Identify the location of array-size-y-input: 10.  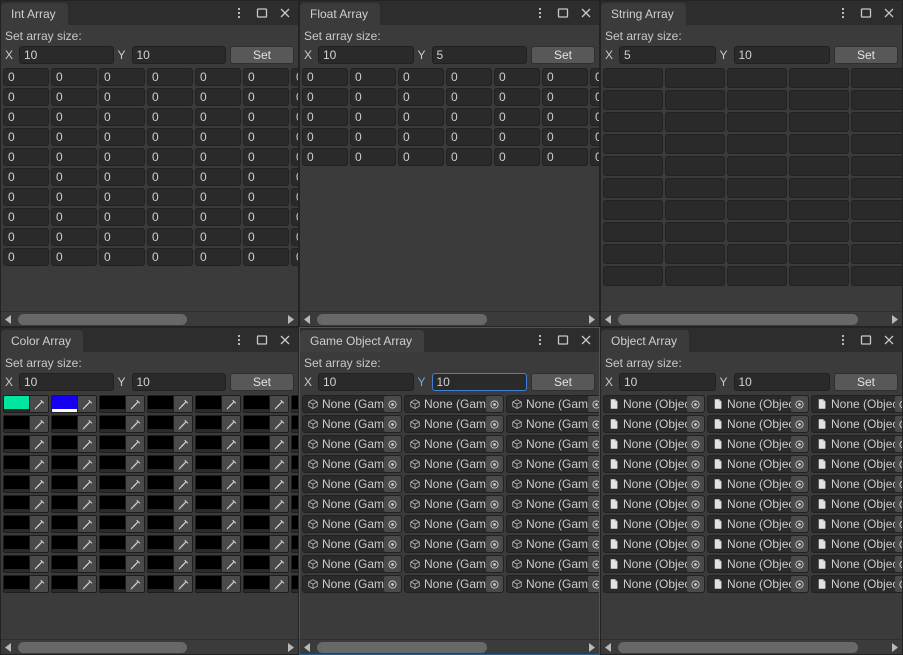
(781, 382).